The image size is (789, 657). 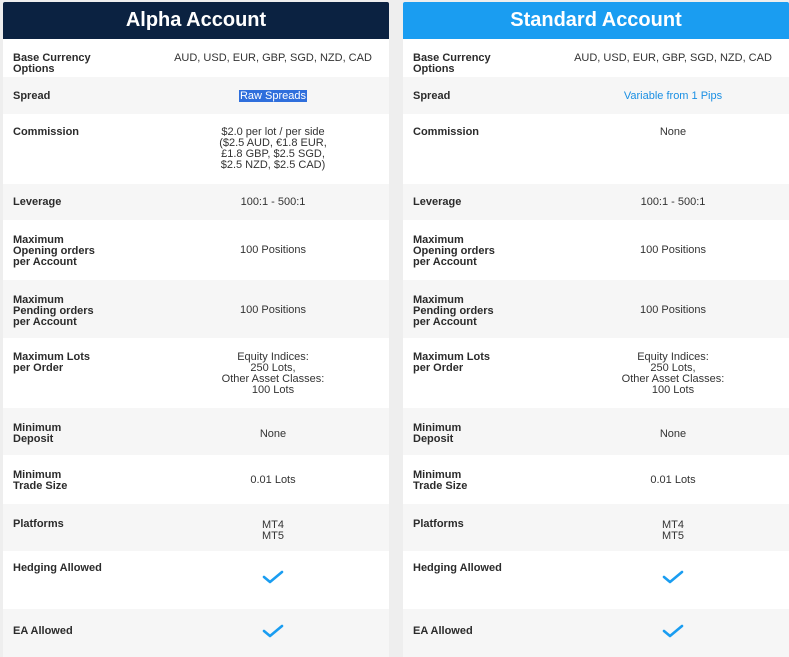 I want to click on row-value: Raw Spreads, so click(x=273, y=96).